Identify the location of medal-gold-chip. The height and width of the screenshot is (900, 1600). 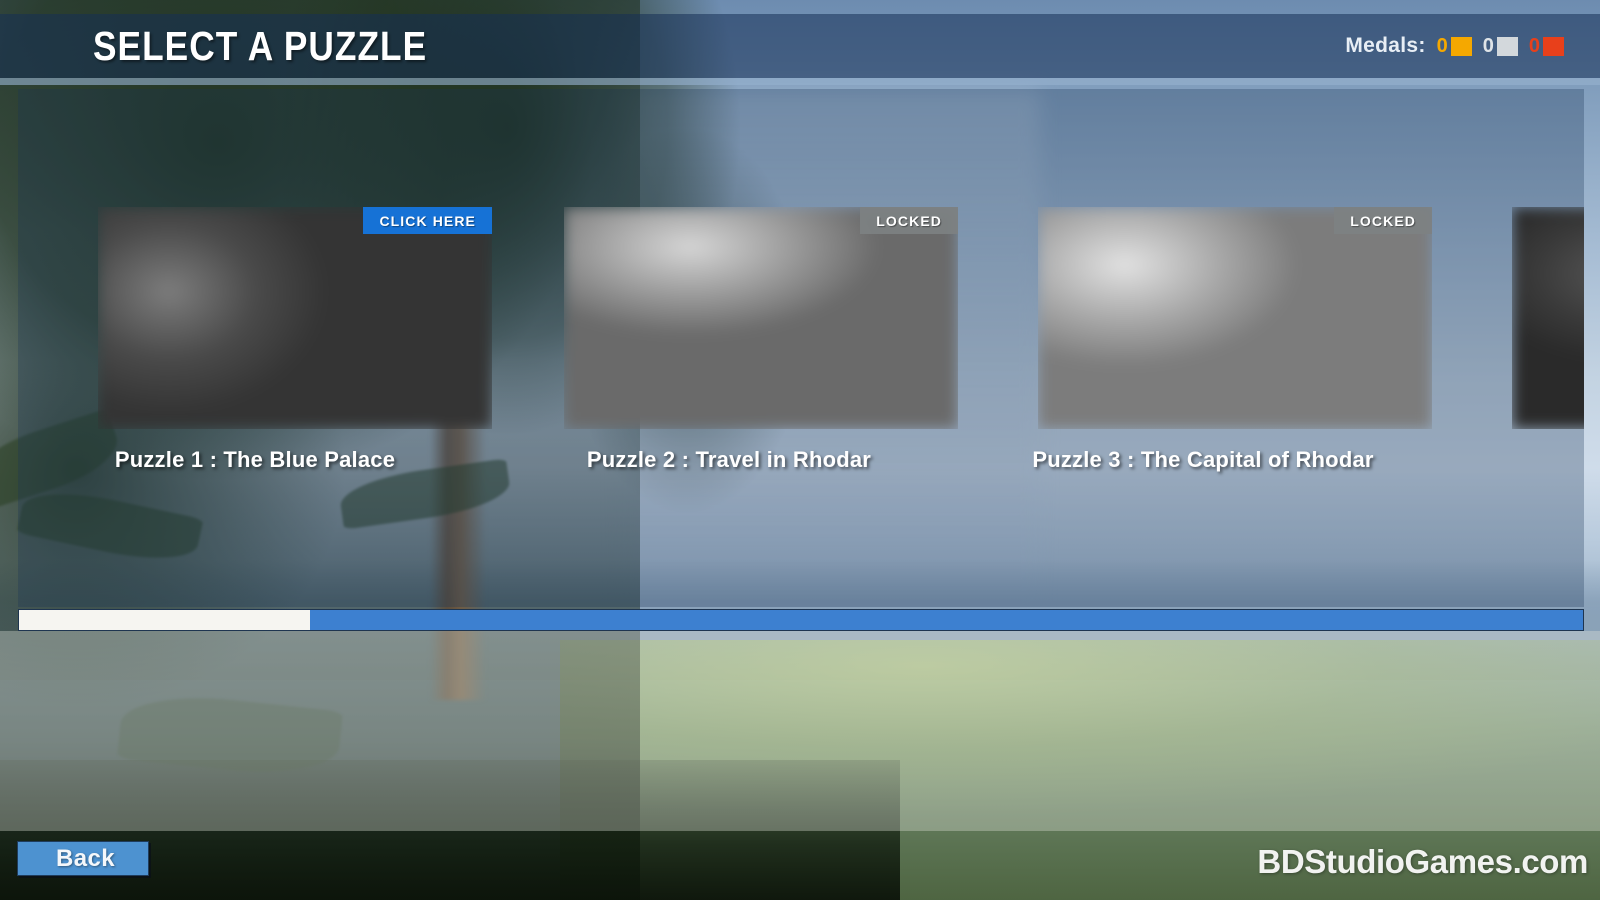
(1461, 46).